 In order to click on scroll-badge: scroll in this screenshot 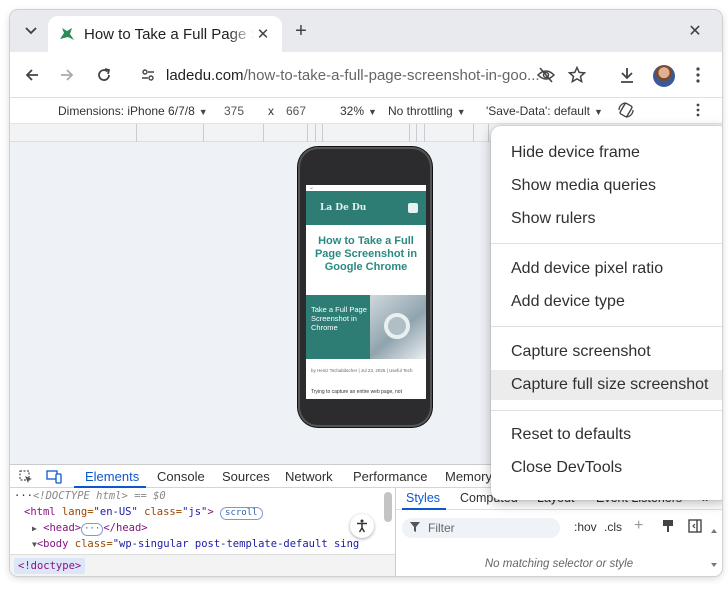, I will do `click(241, 513)`.